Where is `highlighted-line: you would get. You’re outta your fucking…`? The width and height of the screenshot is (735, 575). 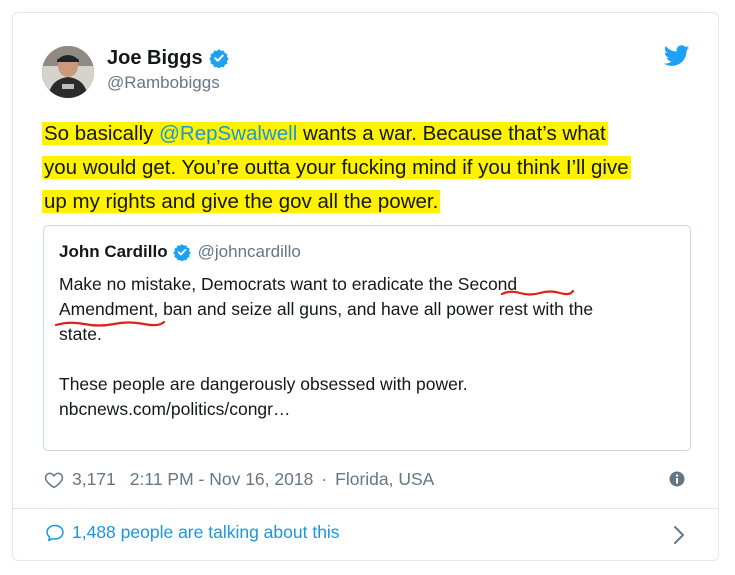
highlighted-line: you would get. You’re outta your fucking… is located at coordinates (336, 167).